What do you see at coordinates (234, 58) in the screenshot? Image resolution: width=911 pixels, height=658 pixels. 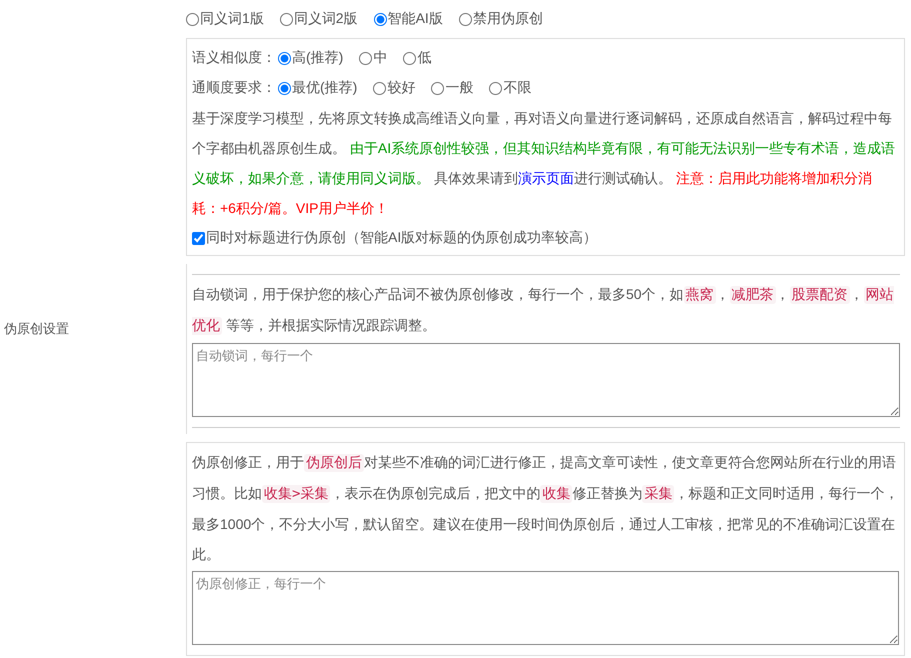 I see `similarity-label: 语义相似度：` at bounding box center [234, 58].